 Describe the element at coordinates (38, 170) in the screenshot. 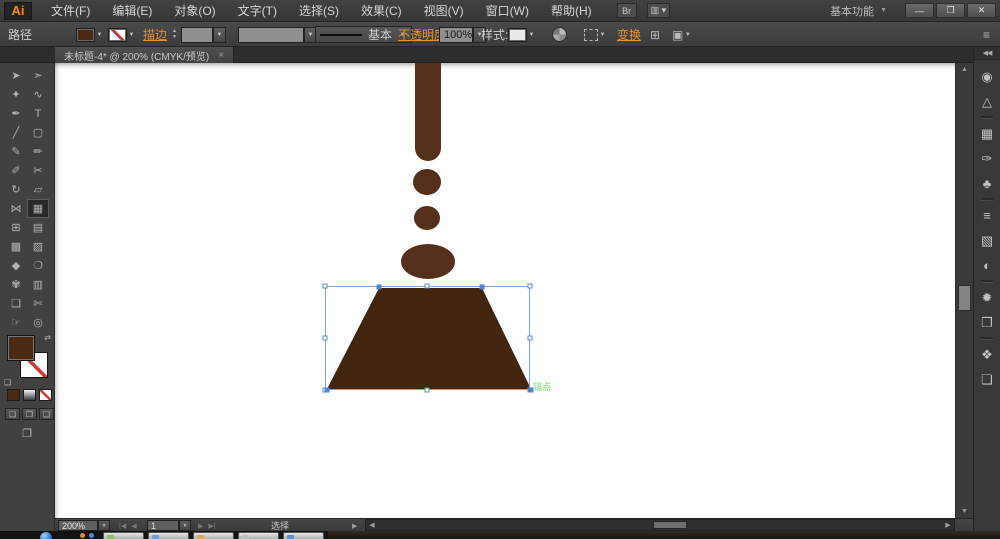

I see `eraser-tool: ✂` at that location.